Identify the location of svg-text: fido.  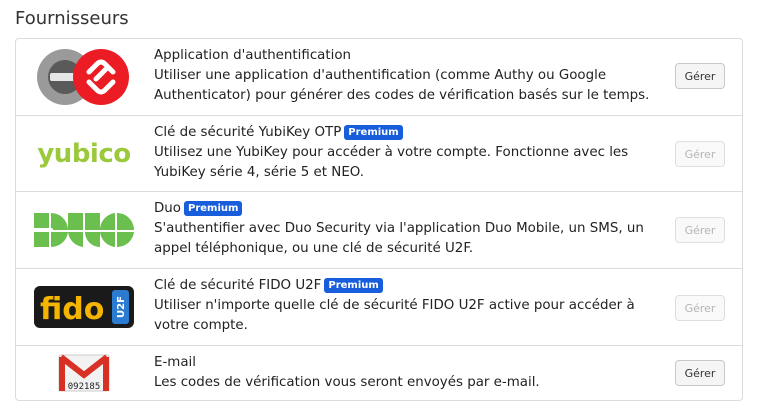
(72, 309).